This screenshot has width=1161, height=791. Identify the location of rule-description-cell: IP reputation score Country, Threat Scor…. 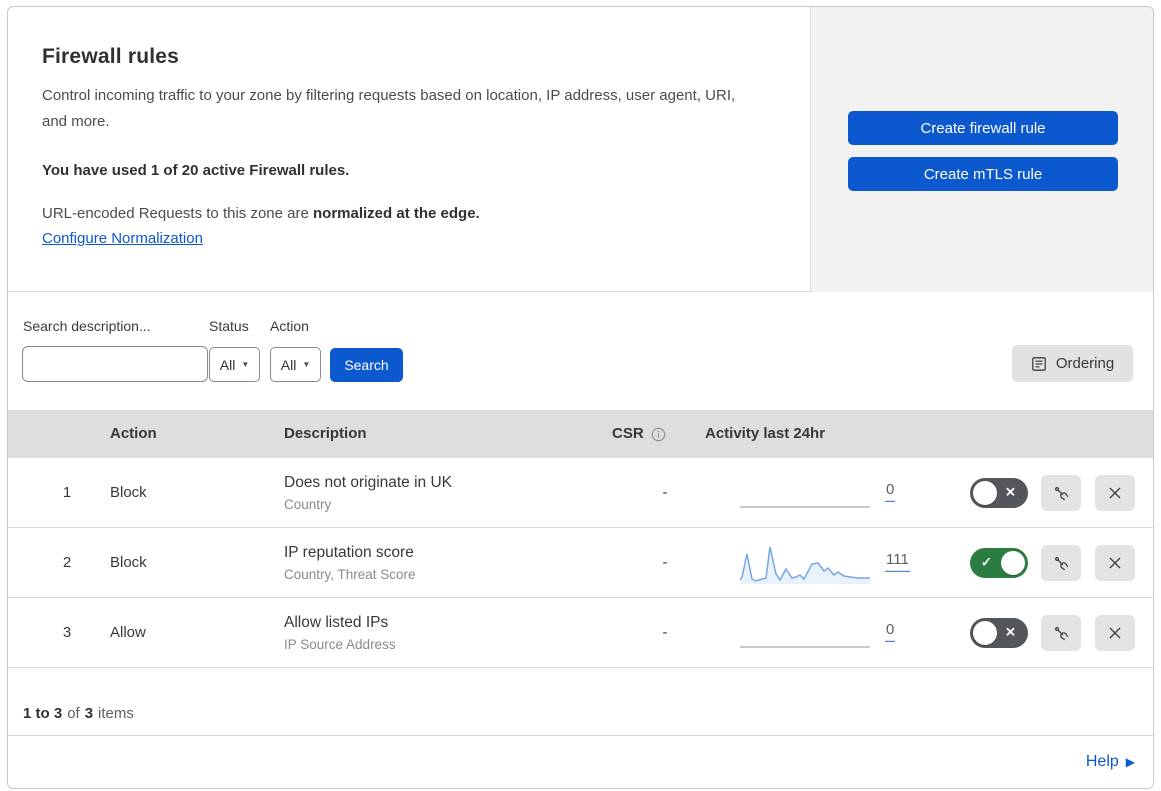
(350, 563).